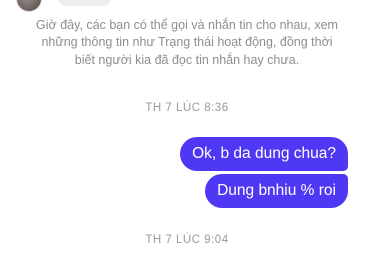 Image resolution: width=374 pixels, height=257 pixels. I want to click on contact-name-pill, so click(85, 3).